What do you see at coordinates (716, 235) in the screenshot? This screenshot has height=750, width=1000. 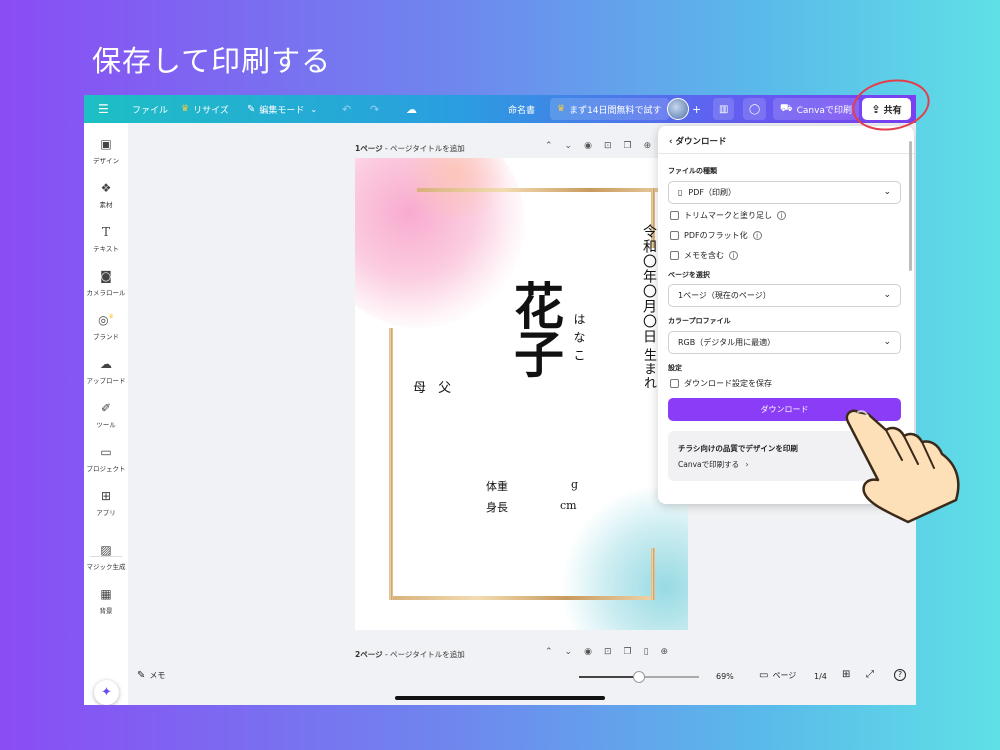 I see `flatten-pdf-checkbox: PDFのフラット化 i` at bounding box center [716, 235].